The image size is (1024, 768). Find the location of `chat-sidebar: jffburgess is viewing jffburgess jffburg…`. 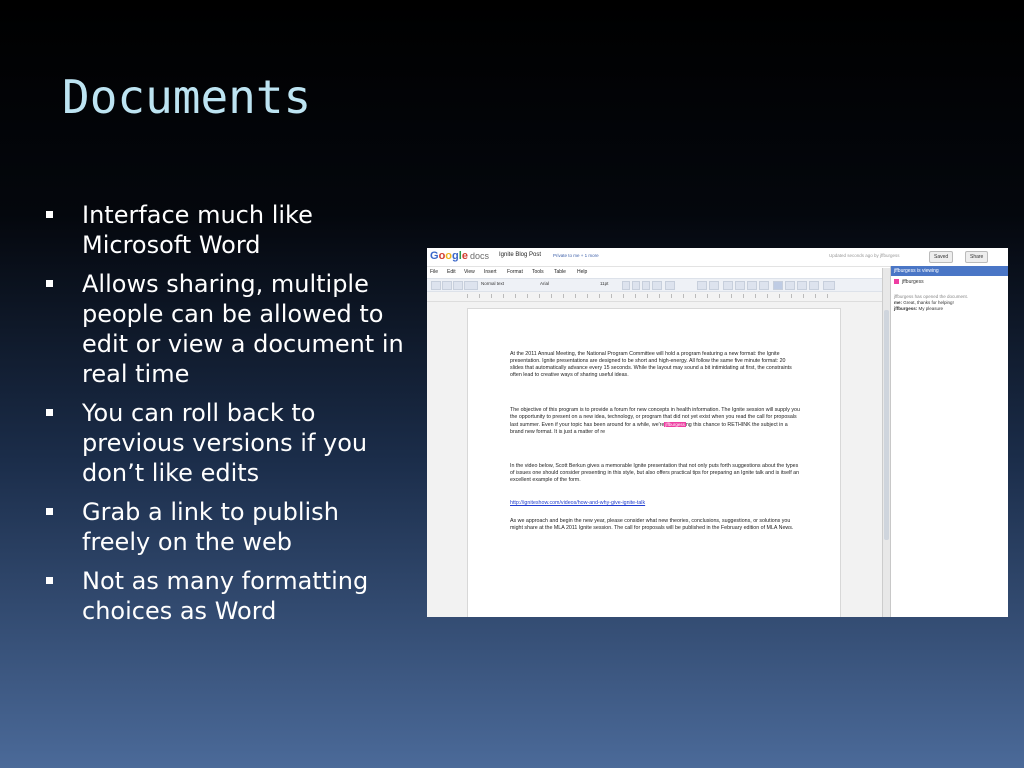

chat-sidebar: jffburgess is viewing jffburgess jffburg… is located at coordinates (949, 441).